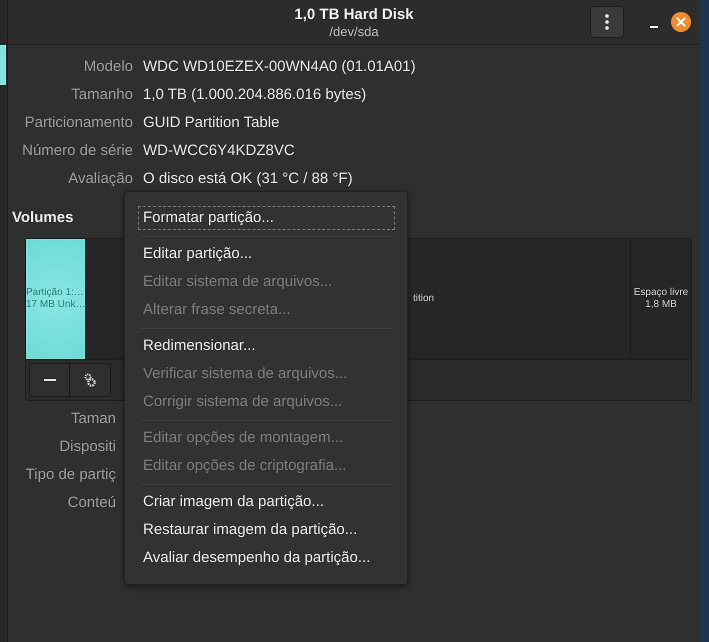 The width and height of the screenshot is (709, 642). Describe the element at coordinates (91, 503) in the screenshot. I see `detail-label: Conteú` at that location.